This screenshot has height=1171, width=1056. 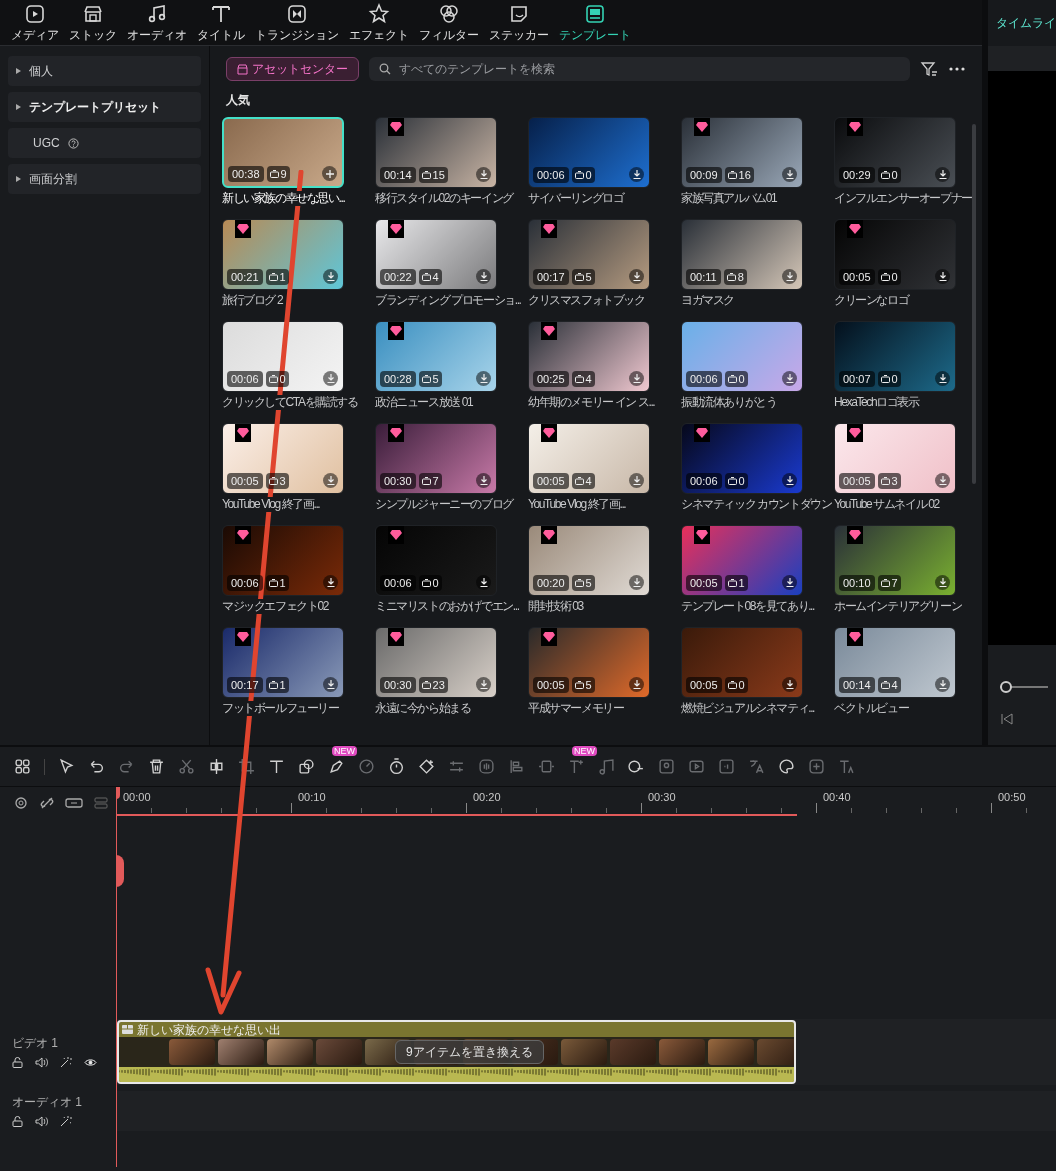 What do you see at coordinates (336, 766) in the screenshot?
I see `pen-icon` at bounding box center [336, 766].